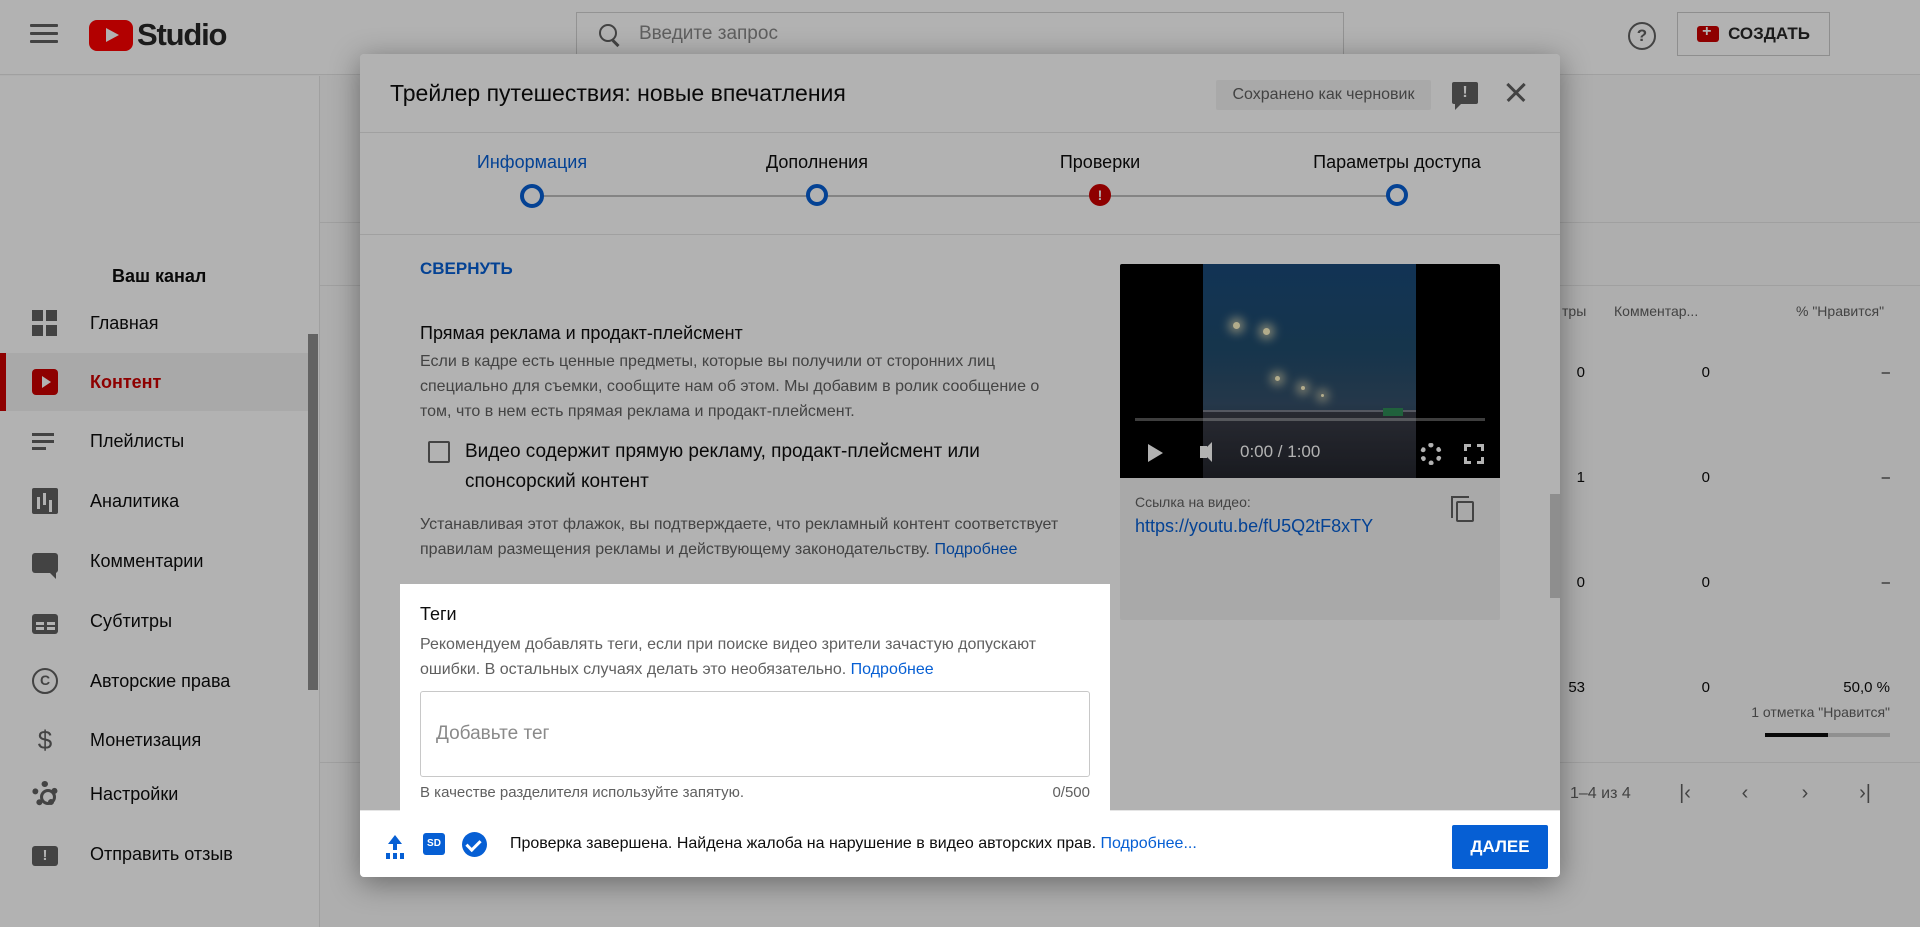  I want to click on step-details: Информация, so click(532, 180).